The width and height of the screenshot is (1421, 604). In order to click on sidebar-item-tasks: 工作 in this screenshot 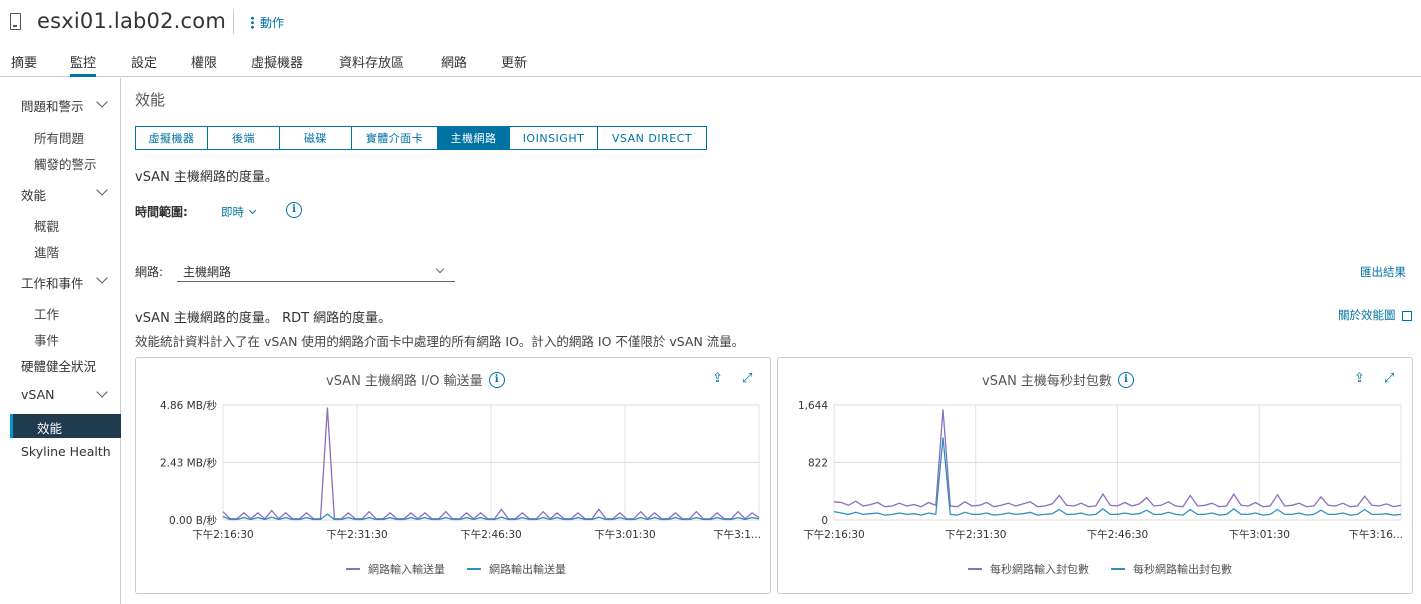, I will do `click(46, 313)`.